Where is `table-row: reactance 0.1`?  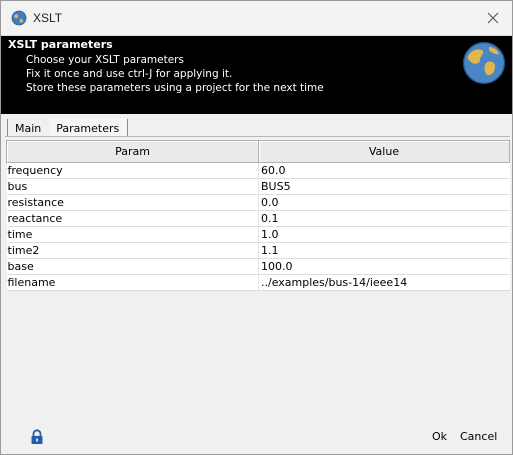 table-row: reactance 0.1 is located at coordinates (258, 218).